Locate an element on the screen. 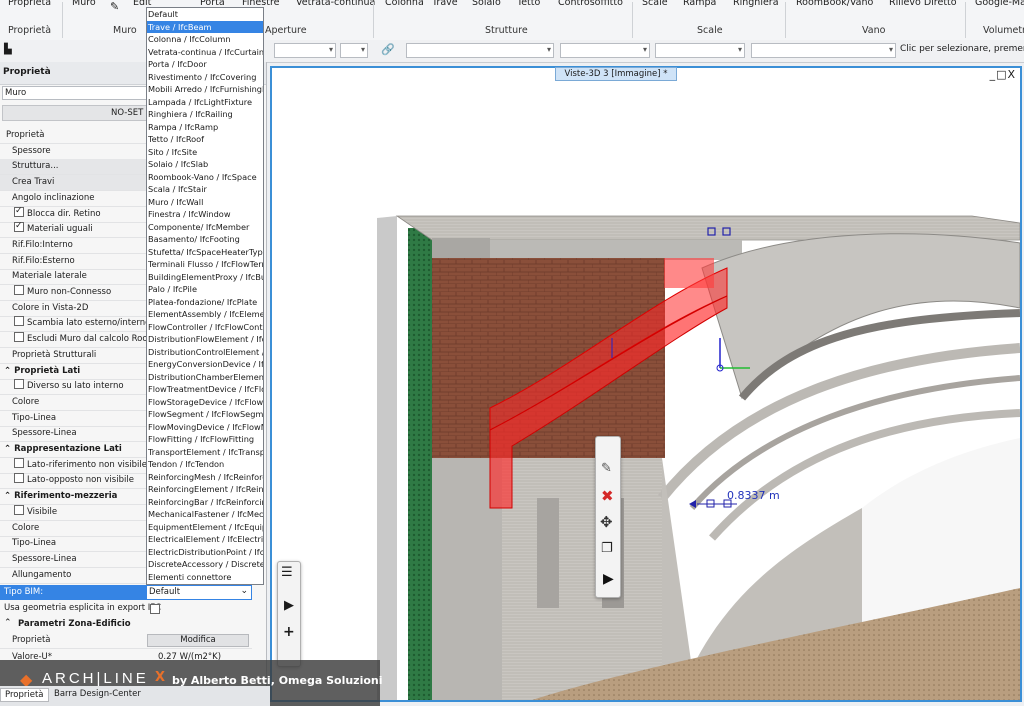  property-row: Lato-opposto non visibile is located at coordinates (73, 481).